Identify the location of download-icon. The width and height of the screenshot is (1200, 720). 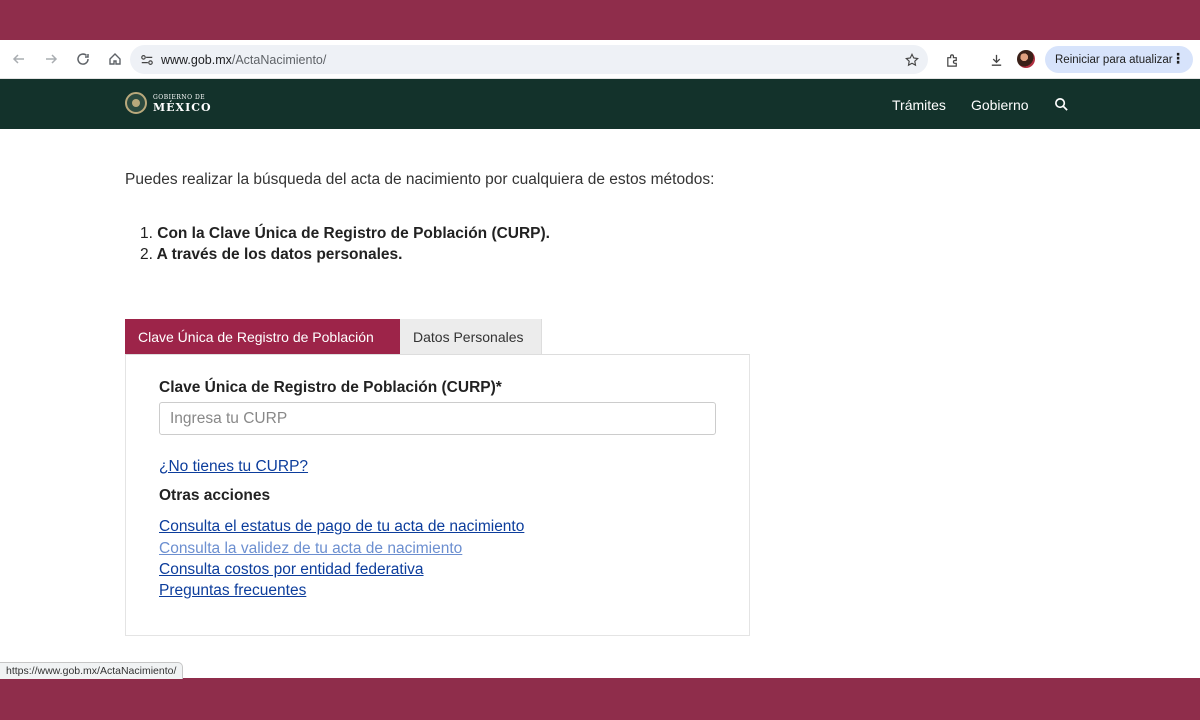
(996, 60).